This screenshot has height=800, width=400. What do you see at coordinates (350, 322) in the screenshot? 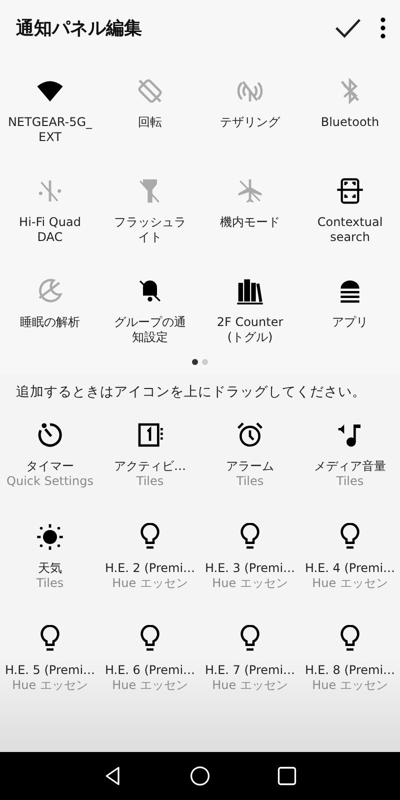
I see `tile-label: アプリ` at bounding box center [350, 322].